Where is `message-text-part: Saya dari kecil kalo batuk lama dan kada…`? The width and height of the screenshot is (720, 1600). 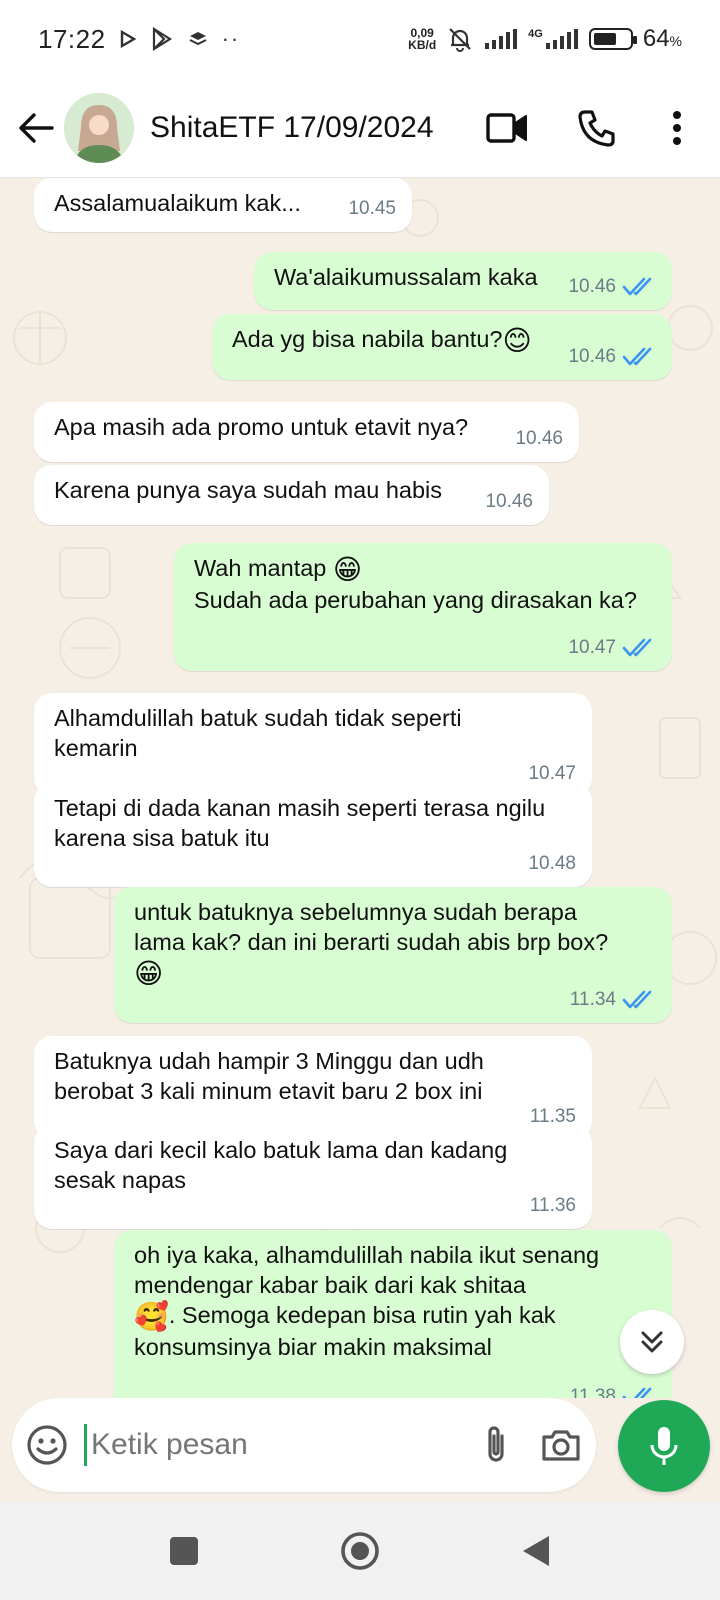
message-text-part: Saya dari kecil kalo batuk lama dan kada… is located at coordinates (281, 1165).